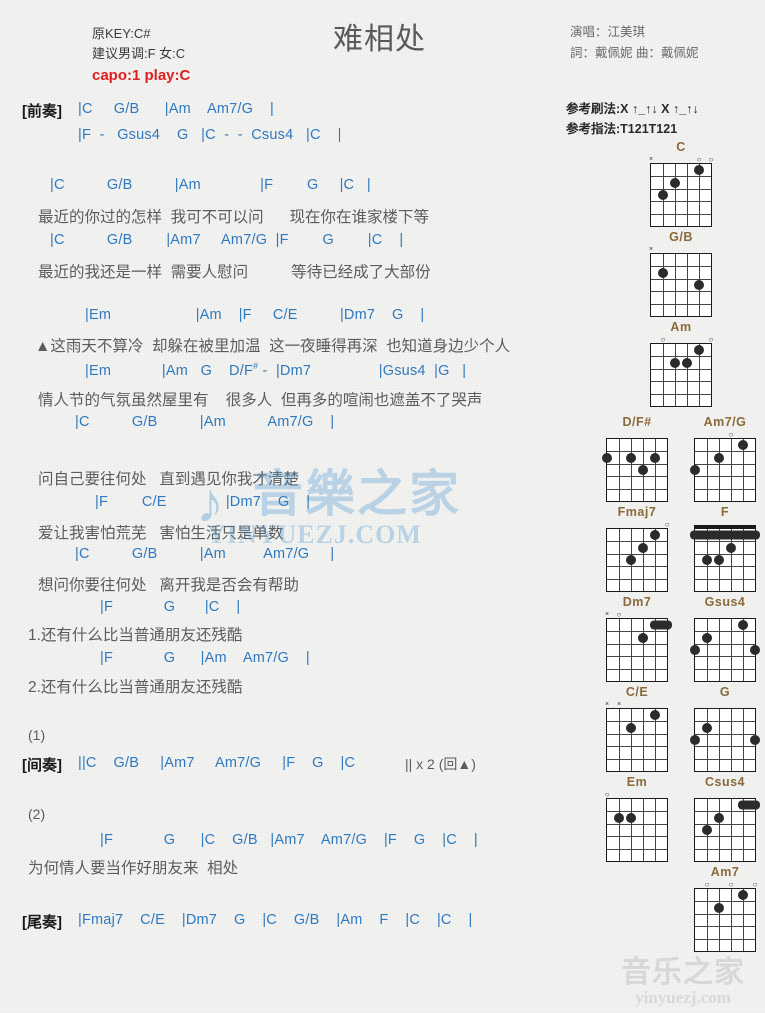  What do you see at coordinates (135, 687) in the screenshot?
I see `lyric-line: 2.还有什么比当普通朋友还残酷` at bounding box center [135, 687].